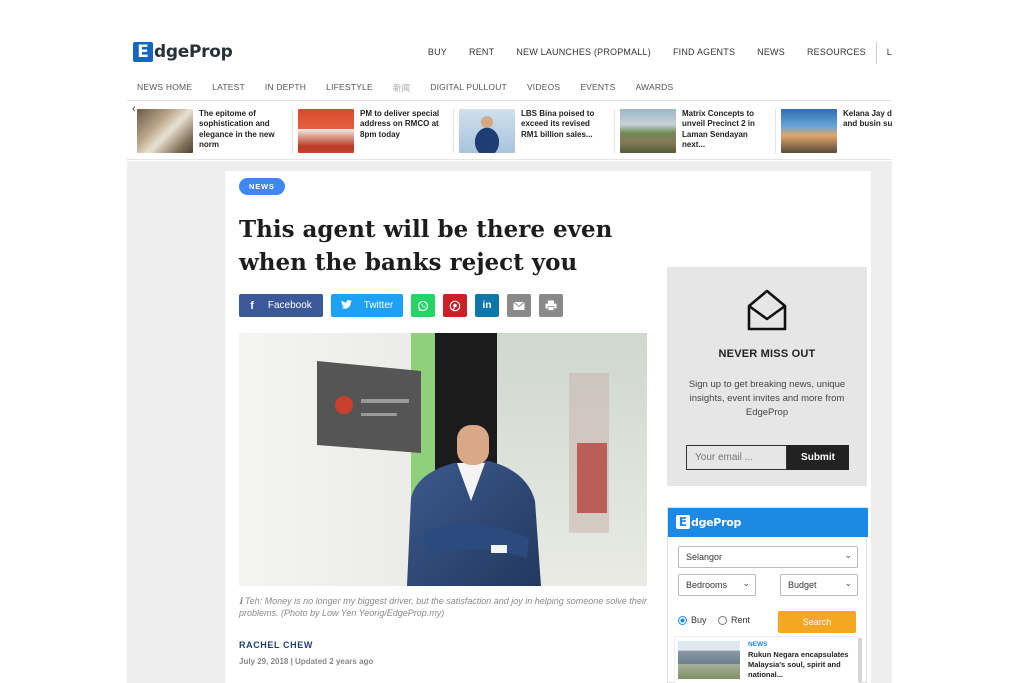 The image size is (1024, 683). What do you see at coordinates (704, 55) in the screenshot?
I see `nav-find-agents: FIND AGENTS` at bounding box center [704, 55].